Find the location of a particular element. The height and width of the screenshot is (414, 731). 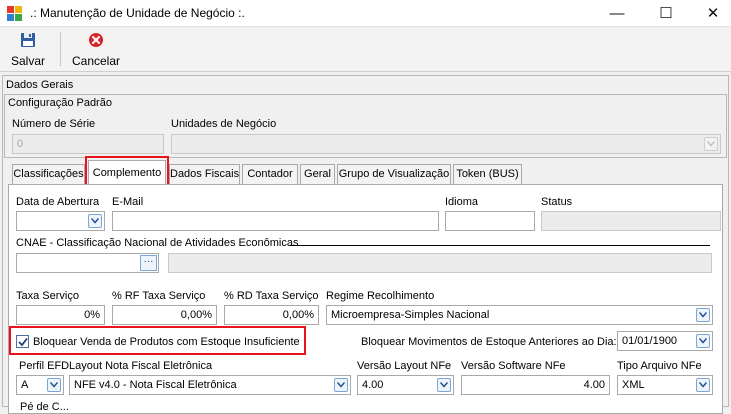

numero-serie-label: Número de Série is located at coordinates (54, 124).